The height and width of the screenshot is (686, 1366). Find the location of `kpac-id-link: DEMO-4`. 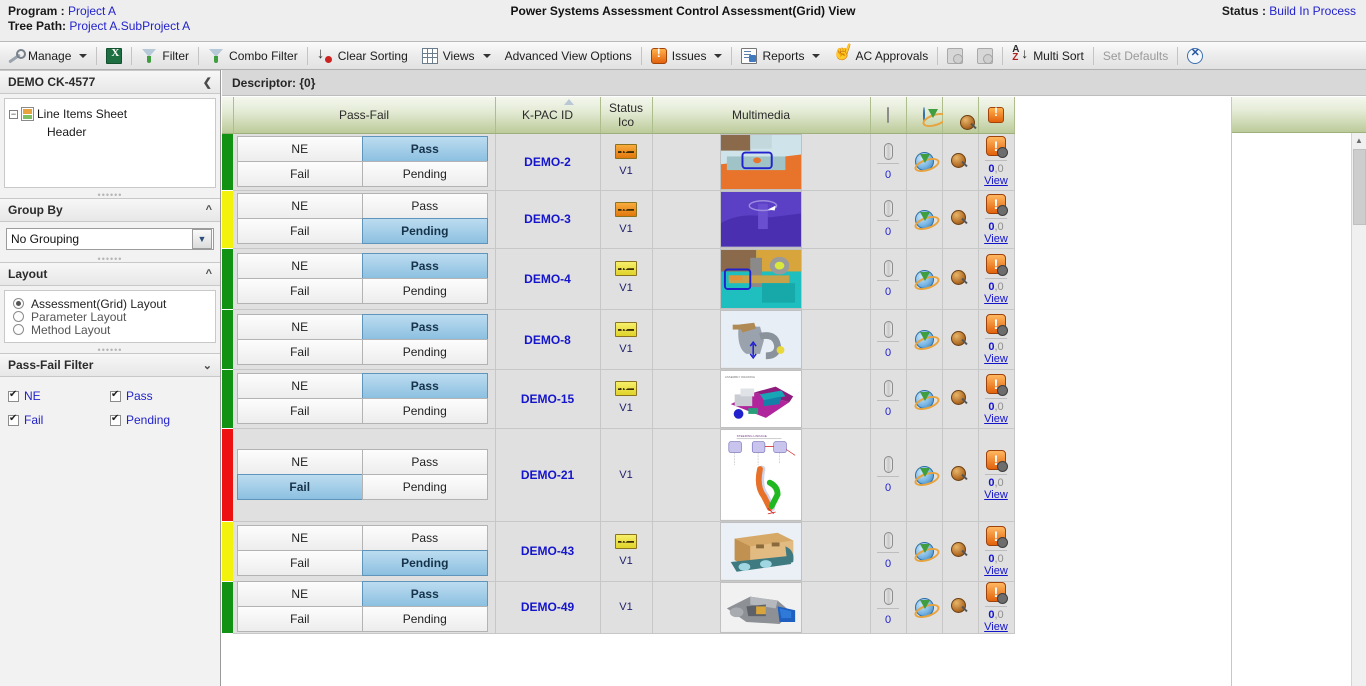

kpac-id-link: DEMO-4 is located at coordinates (547, 279).